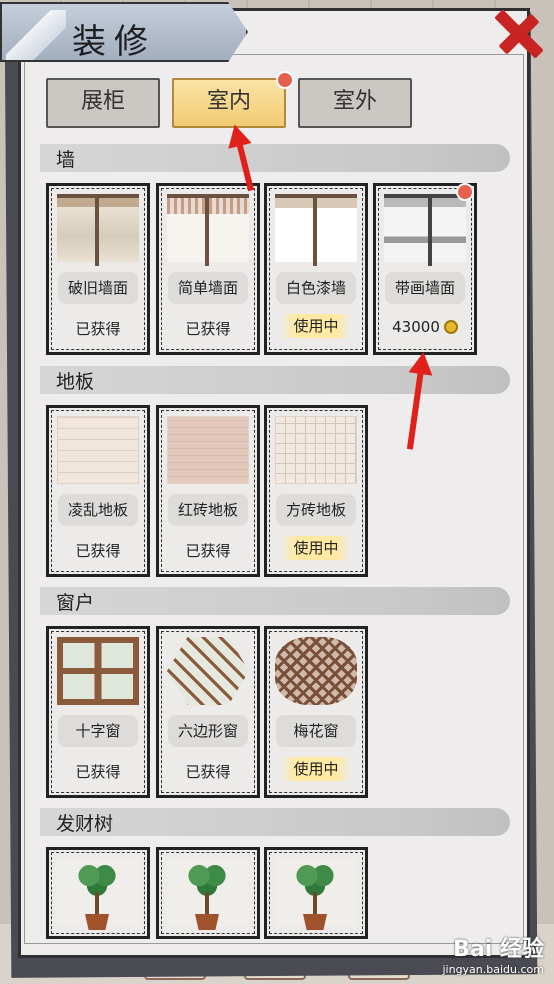 This screenshot has width=554, height=984. I want to click on card-window-cross: 十字窗 已获得, so click(98, 712).